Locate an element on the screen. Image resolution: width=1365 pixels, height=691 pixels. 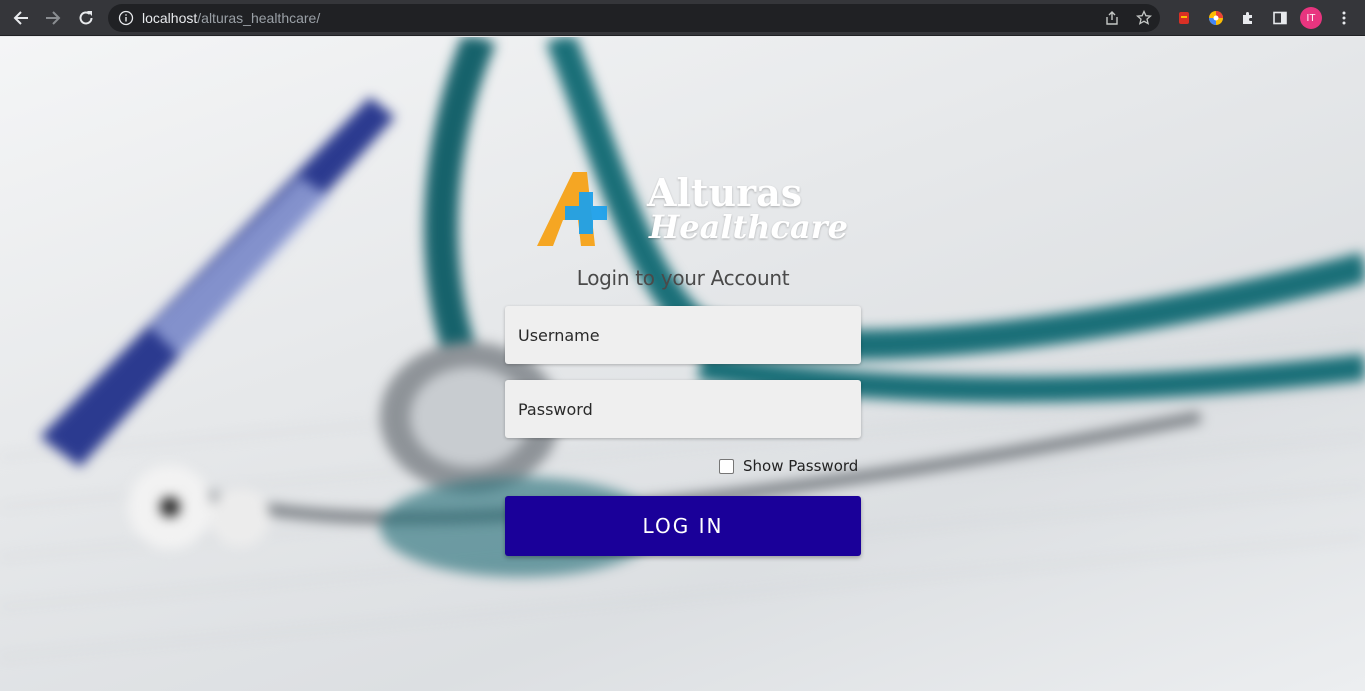
extension-red-icon is located at coordinates (1184, 18).